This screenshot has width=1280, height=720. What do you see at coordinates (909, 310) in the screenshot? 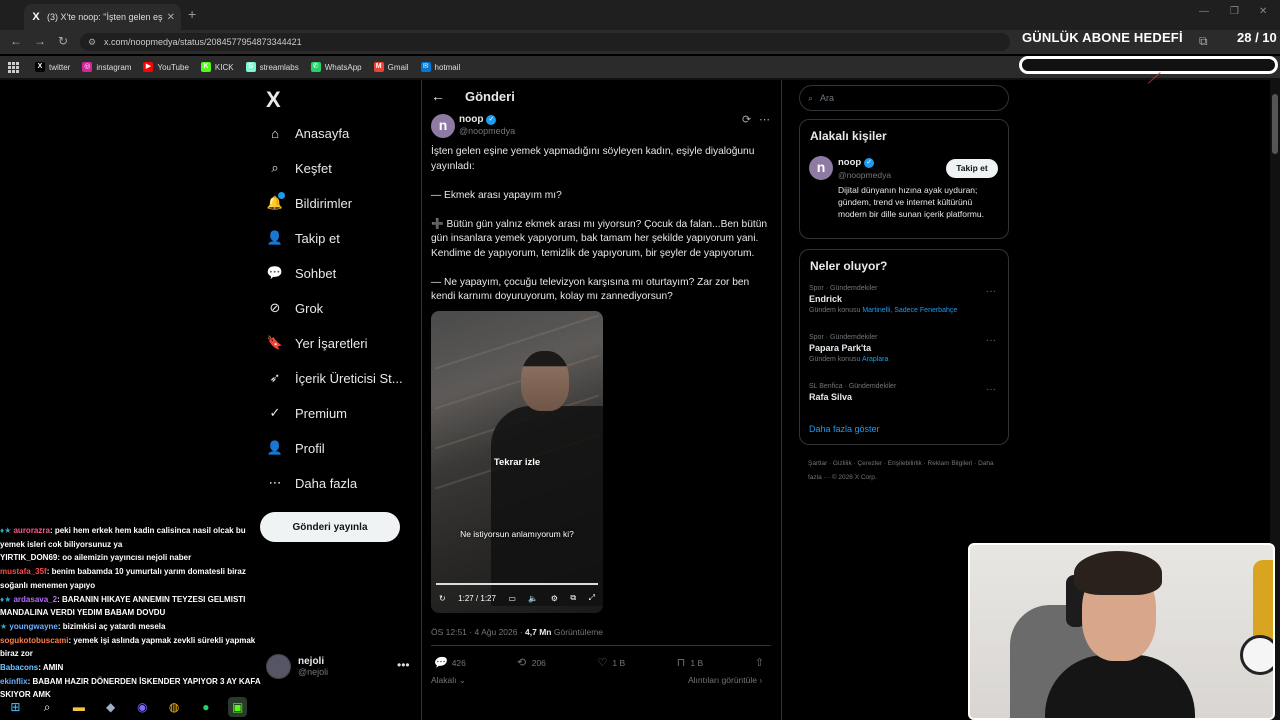
I see `trend-related-link: Martinelli, Sadece Fenerbahçe` at bounding box center [909, 310].